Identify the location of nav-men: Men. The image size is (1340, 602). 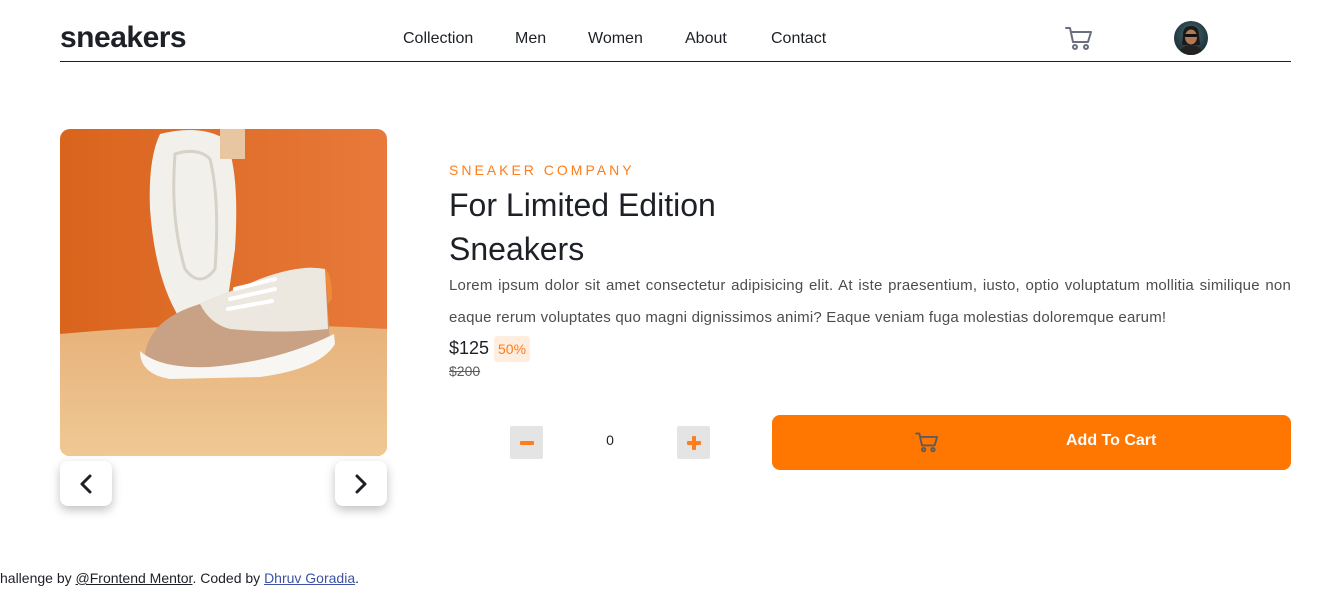
(530, 39).